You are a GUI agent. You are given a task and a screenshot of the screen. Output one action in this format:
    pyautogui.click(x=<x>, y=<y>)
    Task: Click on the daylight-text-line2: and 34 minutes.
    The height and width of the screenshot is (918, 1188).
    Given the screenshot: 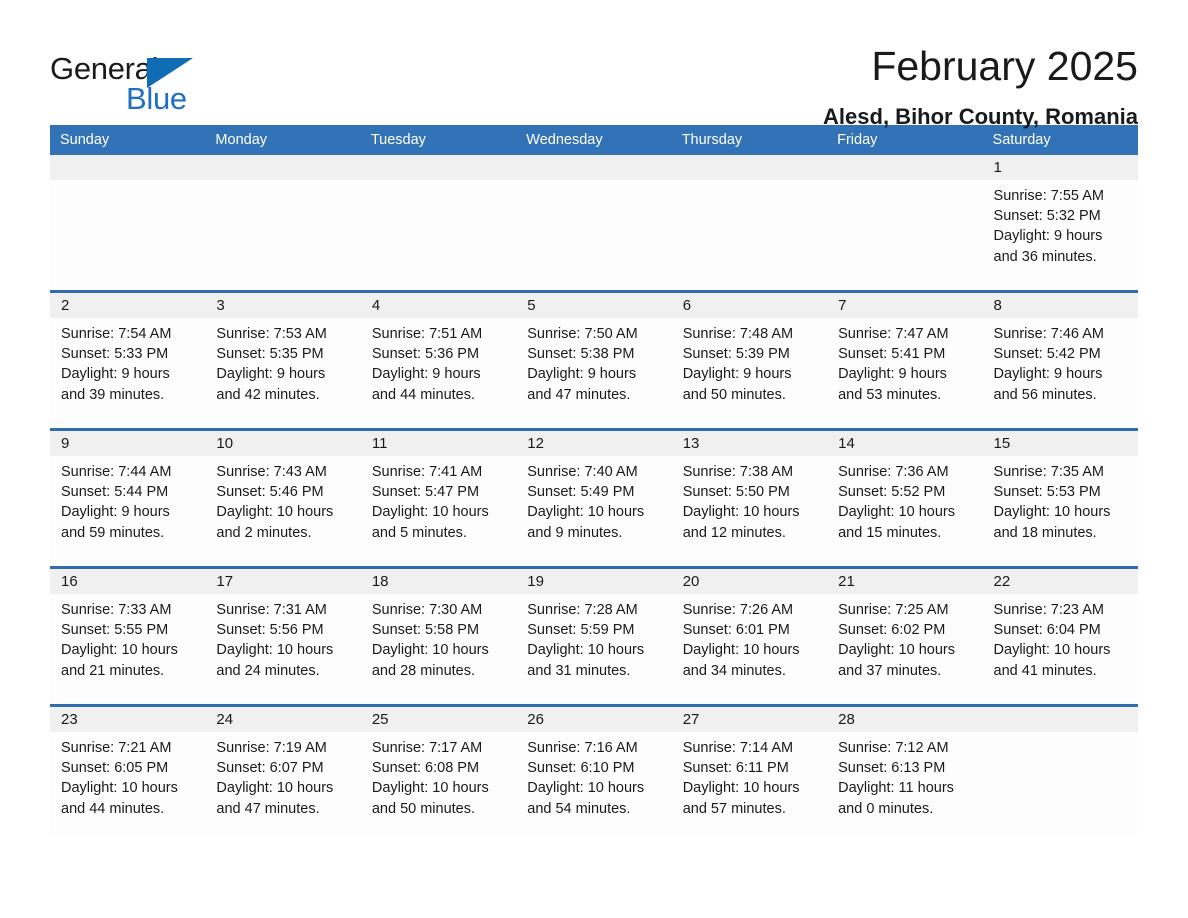 What is the action you would take?
    pyautogui.click(x=734, y=670)
    